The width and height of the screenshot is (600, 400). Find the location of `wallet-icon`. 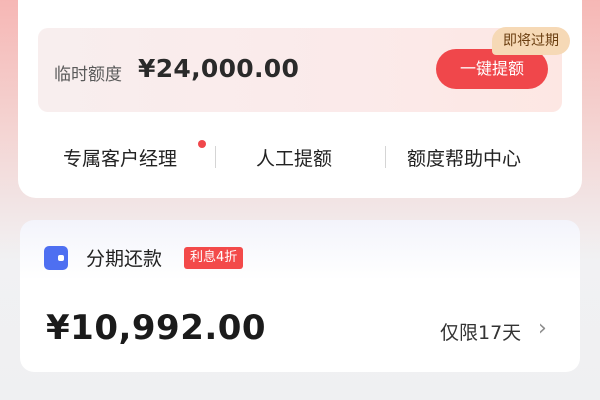

wallet-icon is located at coordinates (56, 258).